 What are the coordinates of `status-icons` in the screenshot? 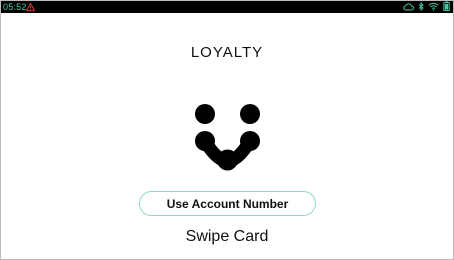 It's located at (426, 6).